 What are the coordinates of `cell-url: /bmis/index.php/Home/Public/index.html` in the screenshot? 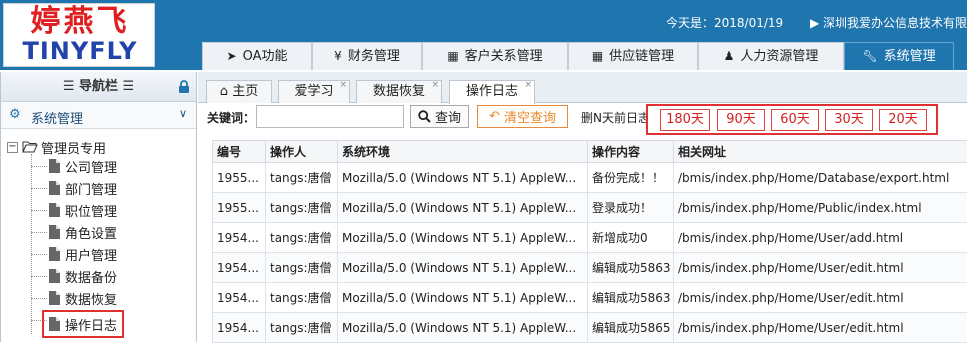 It's located at (820, 208).